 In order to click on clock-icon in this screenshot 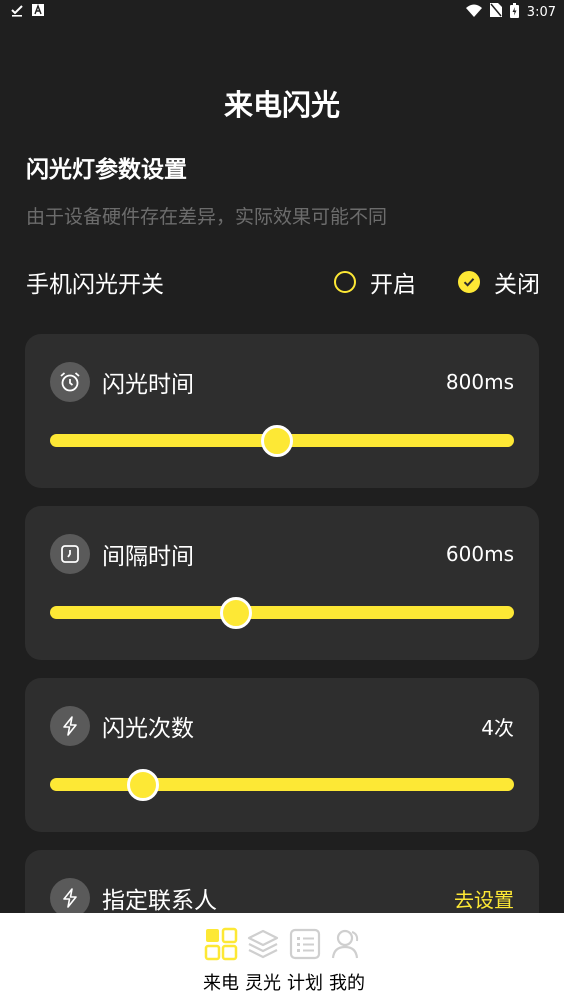, I will do `click(70, 554)`.